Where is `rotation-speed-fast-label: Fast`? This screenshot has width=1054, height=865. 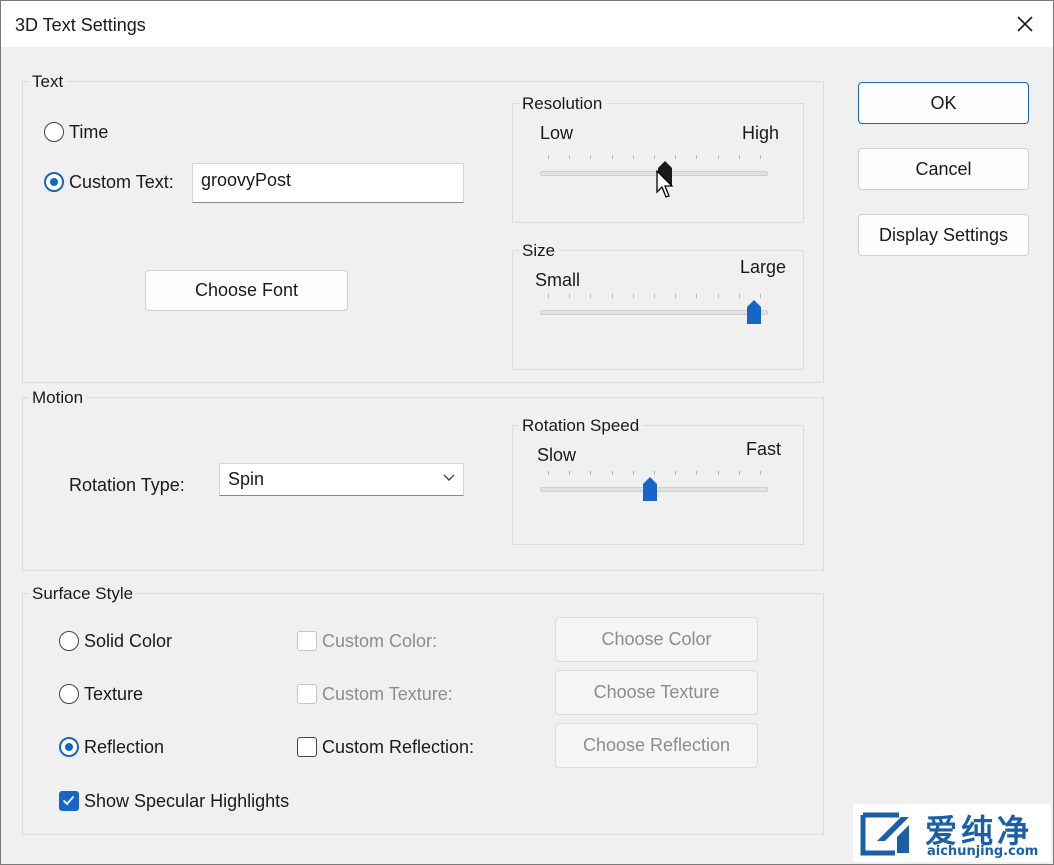
rotation-speed-fast-label: Fast is located at coordinates (764, 449).